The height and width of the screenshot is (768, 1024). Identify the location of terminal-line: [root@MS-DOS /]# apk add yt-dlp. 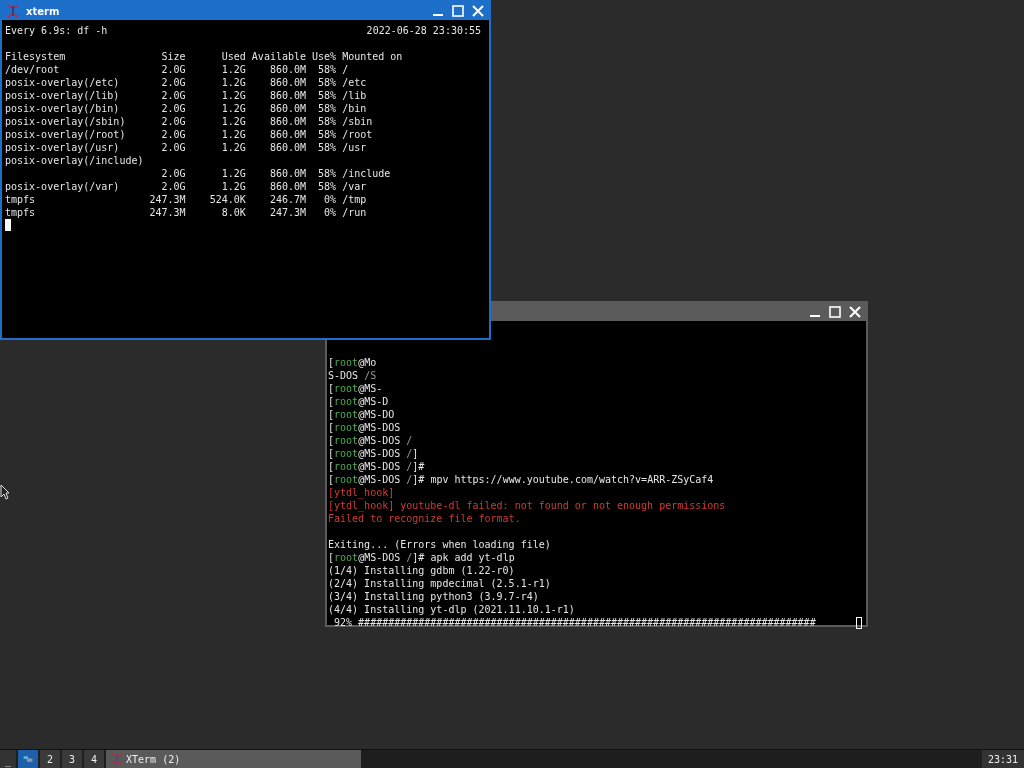
(422, 557).